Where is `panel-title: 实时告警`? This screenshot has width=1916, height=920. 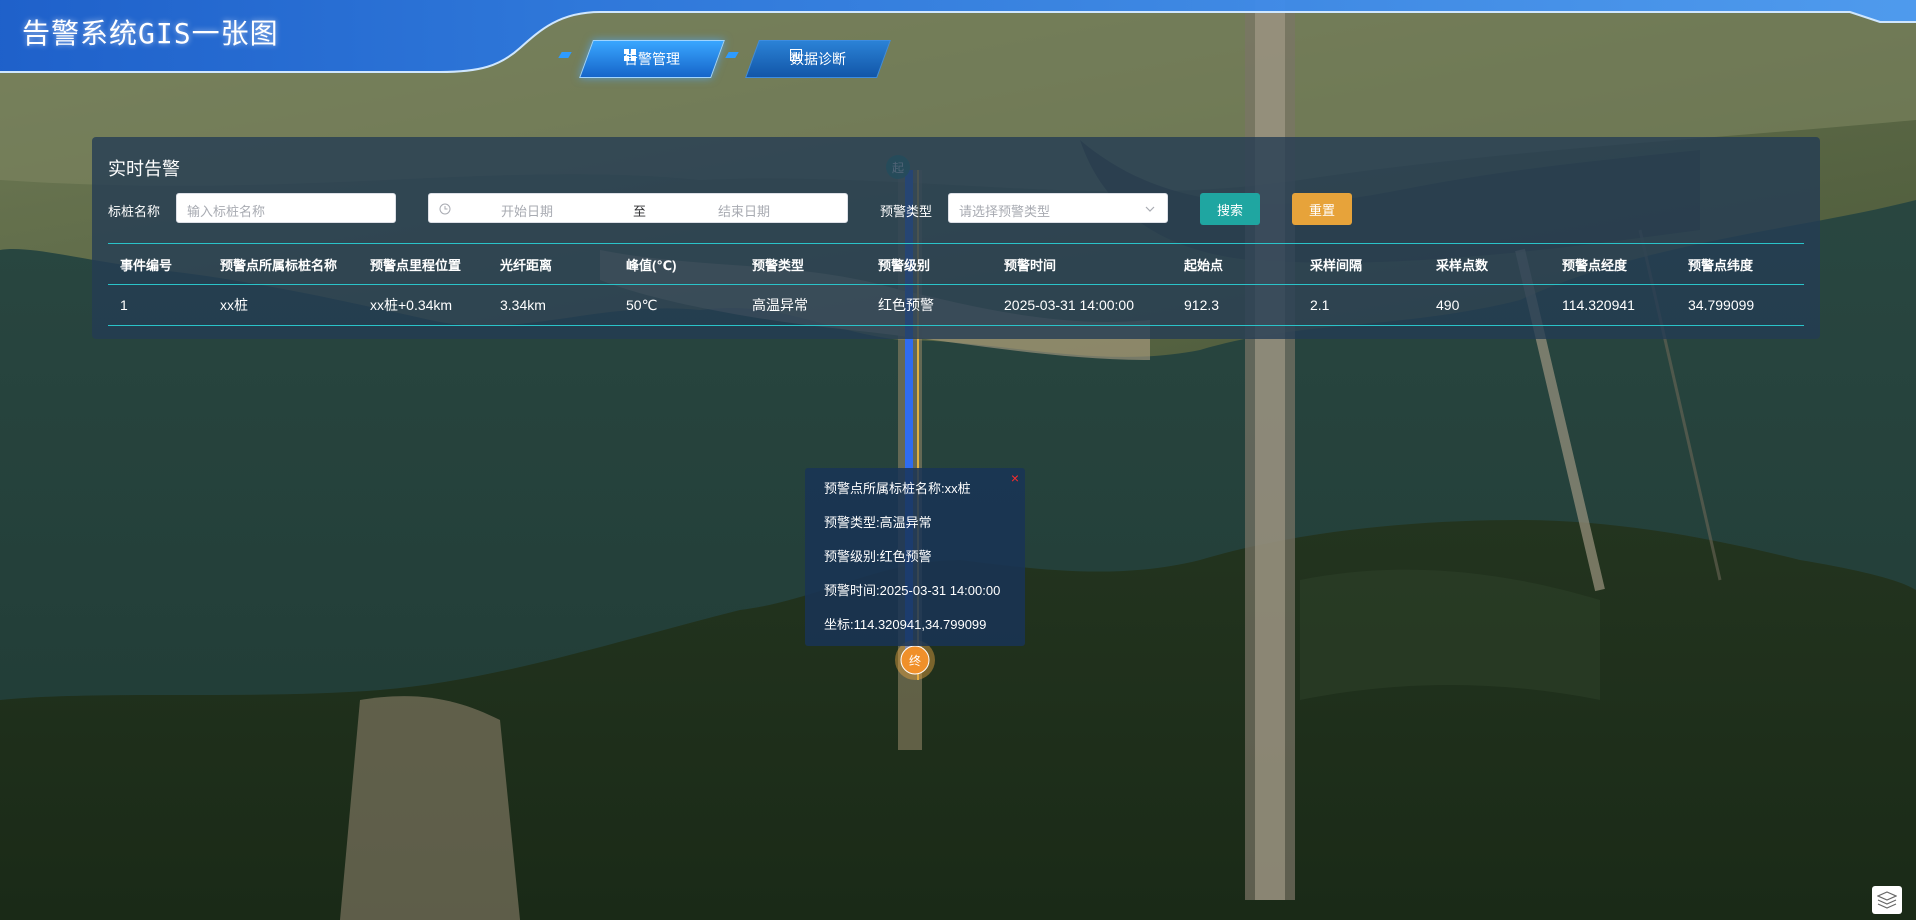
panel-title: 实时告警 is located at coordinates (144, 169).